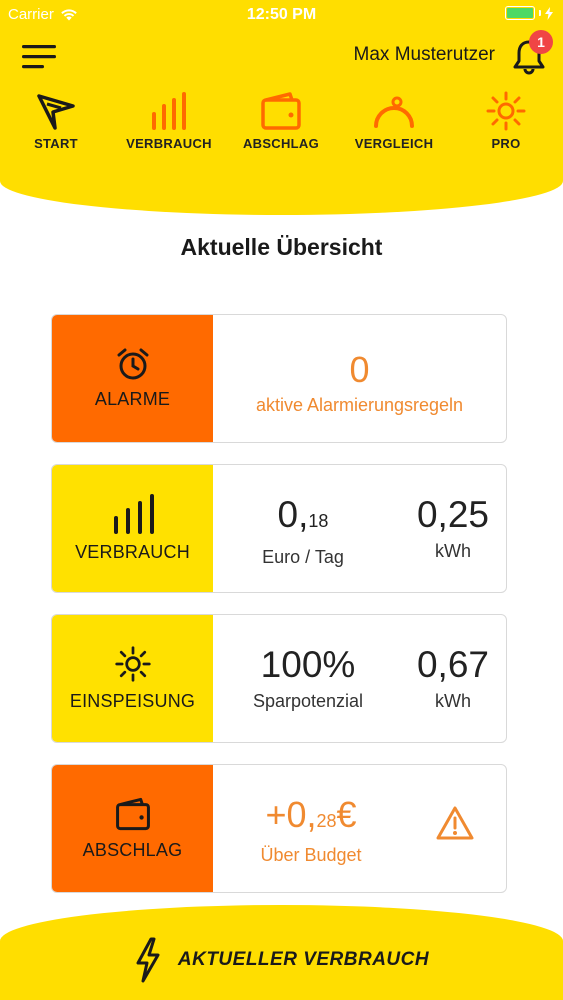 The image size is (563, 1000). What do you see at coordinates (303, 514) in the screenshot?
I see `cost-value: 0,18` at bounding box center [303, 514].